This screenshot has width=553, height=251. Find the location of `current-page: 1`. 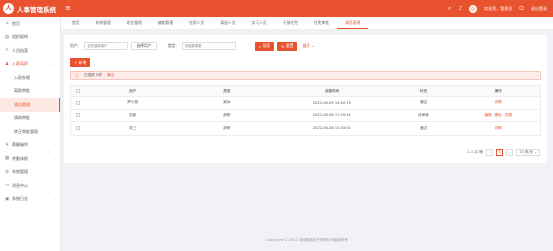

current-page: 1 is located at coordinates (500, 152).